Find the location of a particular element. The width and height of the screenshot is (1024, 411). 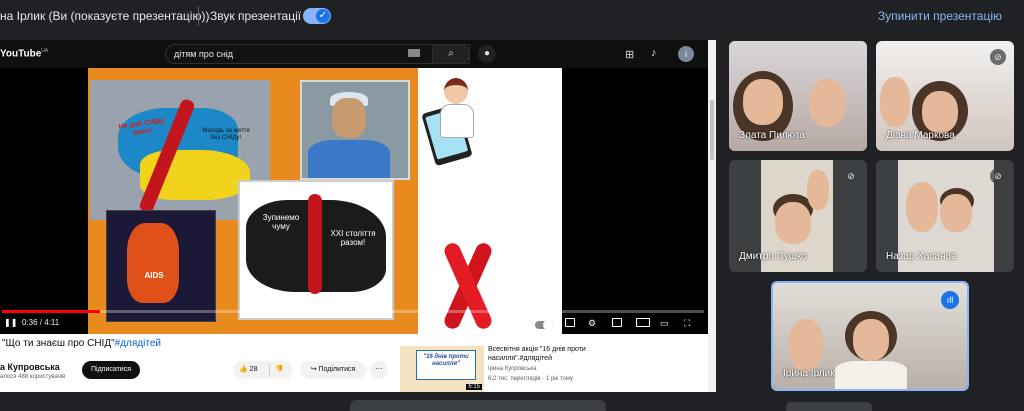

presentation-sound-label: Звук презентації is located at coordinates (256, 16).